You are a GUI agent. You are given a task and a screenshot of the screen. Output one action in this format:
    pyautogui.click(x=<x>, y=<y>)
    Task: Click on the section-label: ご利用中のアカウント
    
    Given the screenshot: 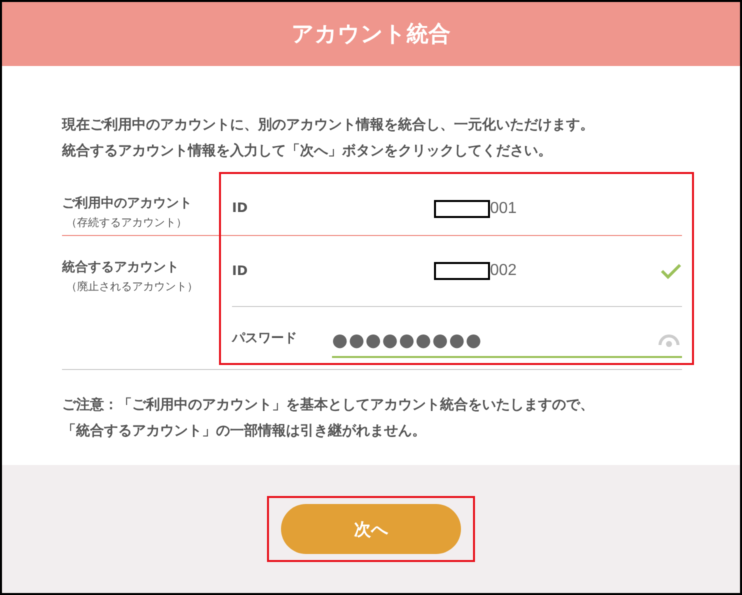 What is the action you would take?
    pyautogui.click(x=127, y=203)
    